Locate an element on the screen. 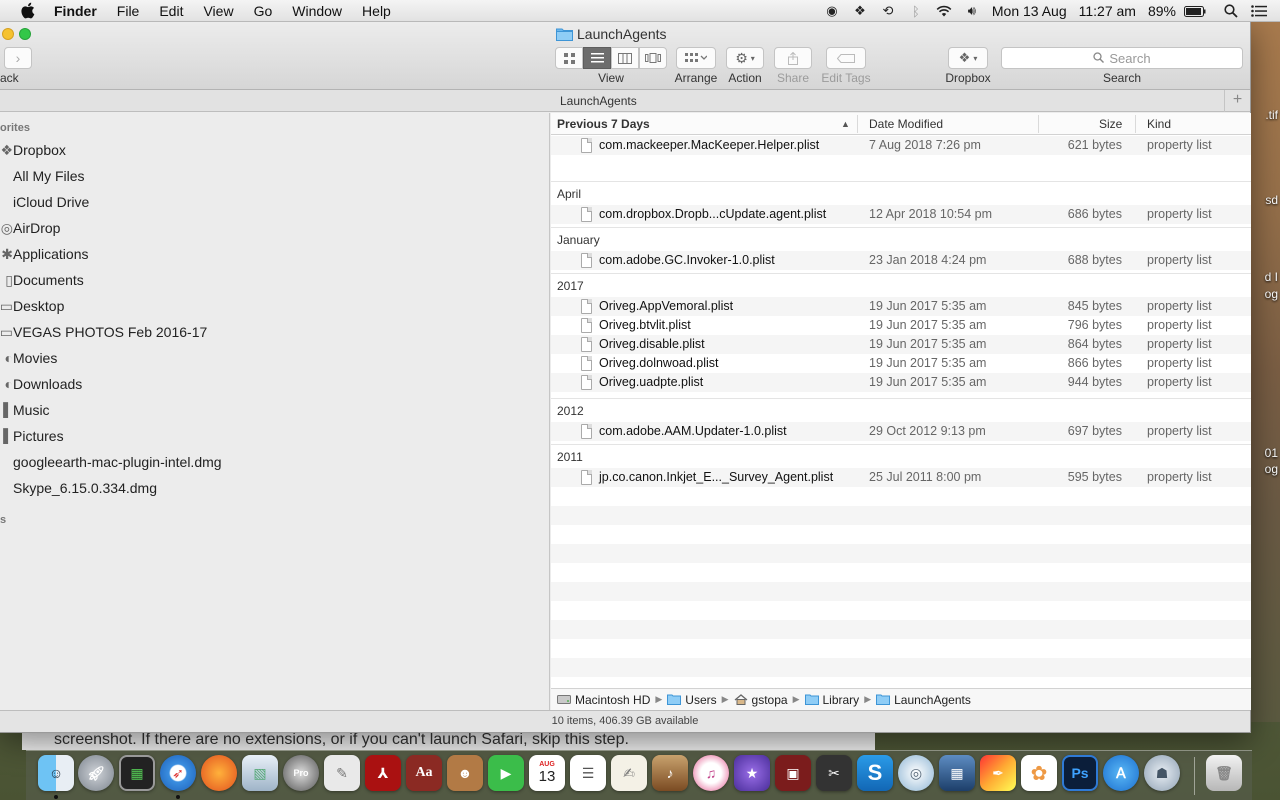 This screenshot has width=1280, height=800. menu-help: Help is located at coordinates (376, 11).